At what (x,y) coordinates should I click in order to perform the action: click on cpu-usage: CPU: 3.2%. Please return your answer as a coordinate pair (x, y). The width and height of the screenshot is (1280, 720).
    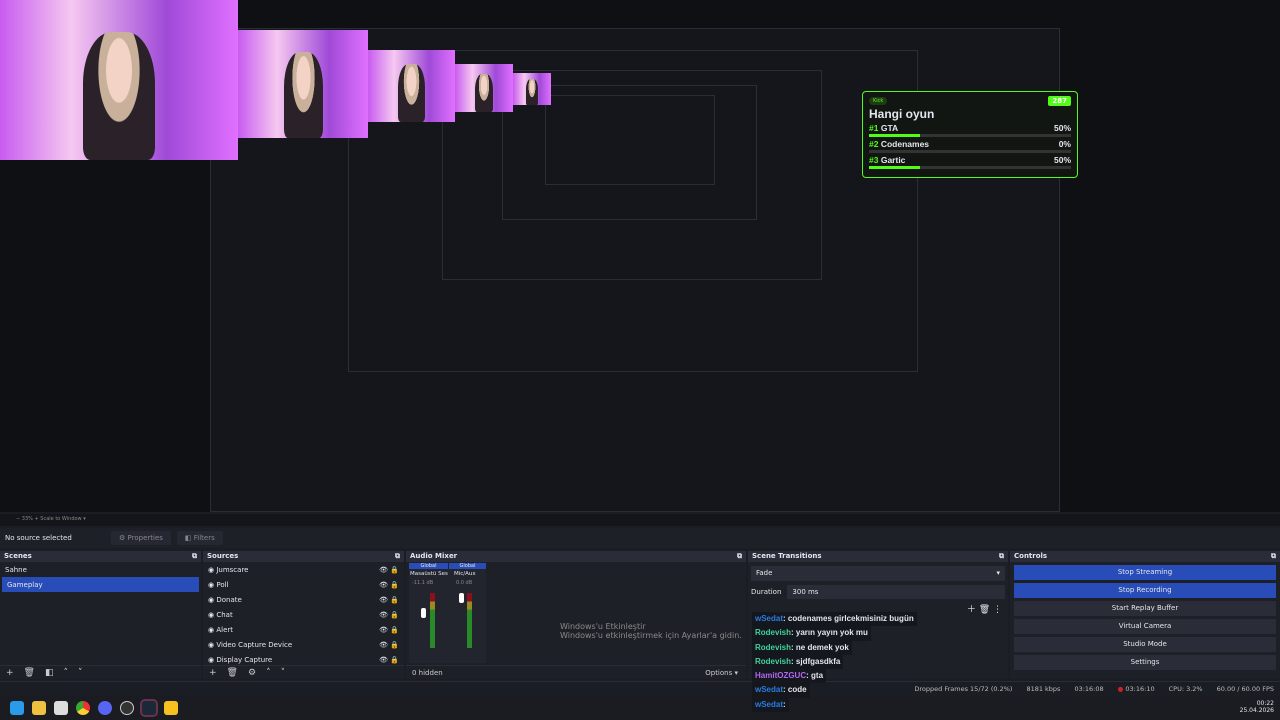
    Looking at the image, I should click on (1185, 688).